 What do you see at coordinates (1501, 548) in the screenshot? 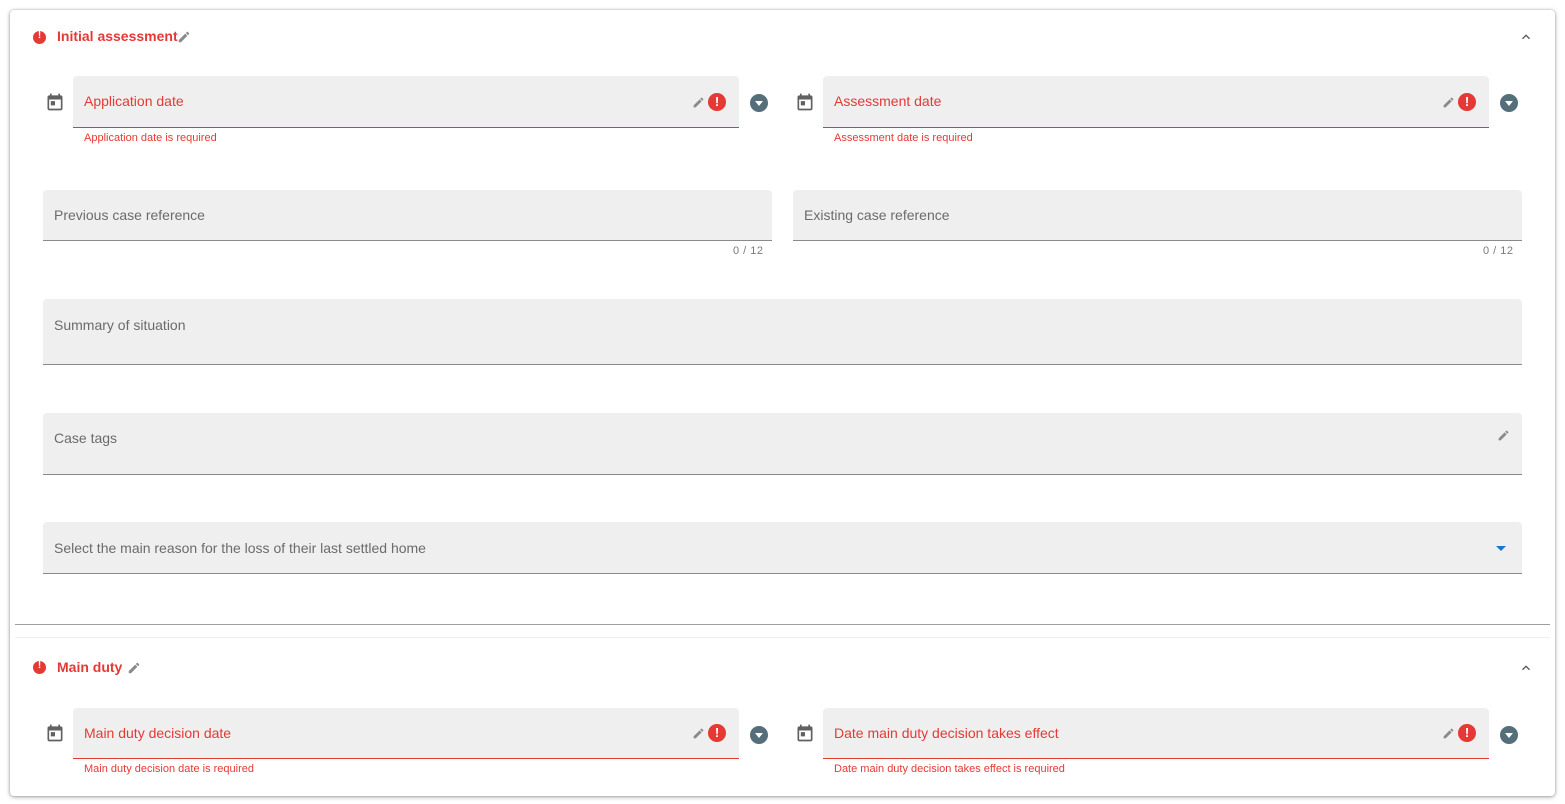
I see `dropdown-arrow-icon` at bounding box center [1501, 548].